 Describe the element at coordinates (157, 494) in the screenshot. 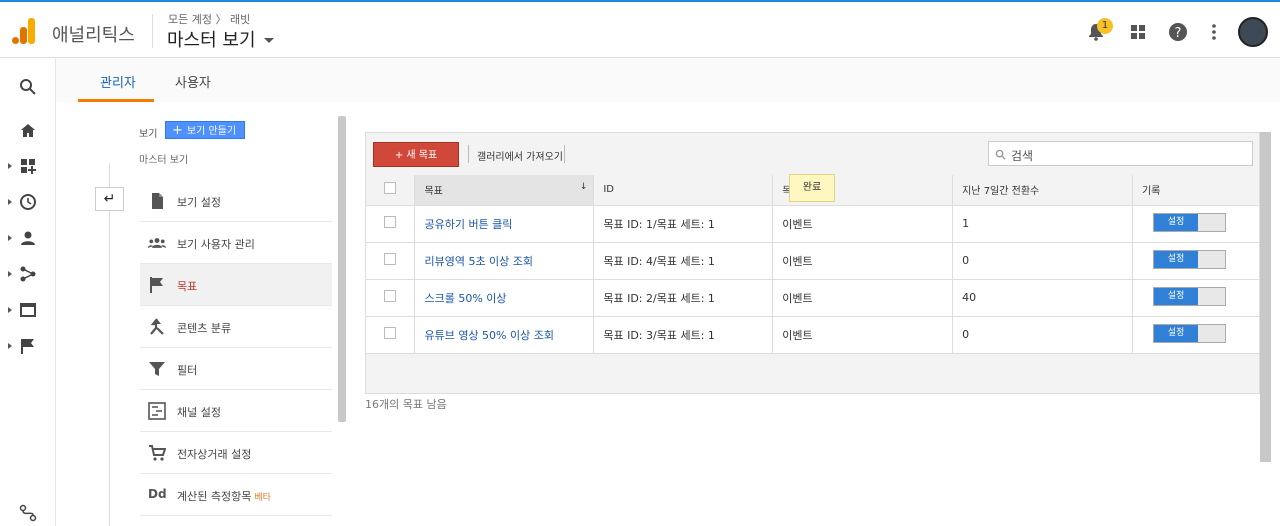

I see `dd-icon: Dd` at that location.